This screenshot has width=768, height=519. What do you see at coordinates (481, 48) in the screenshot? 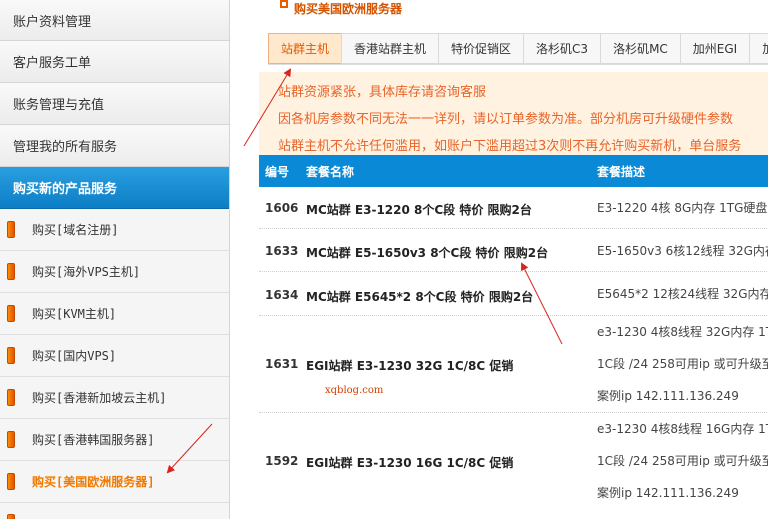
I see `tab-special-offers: 特价促销区` at bounding box center [481, 48].